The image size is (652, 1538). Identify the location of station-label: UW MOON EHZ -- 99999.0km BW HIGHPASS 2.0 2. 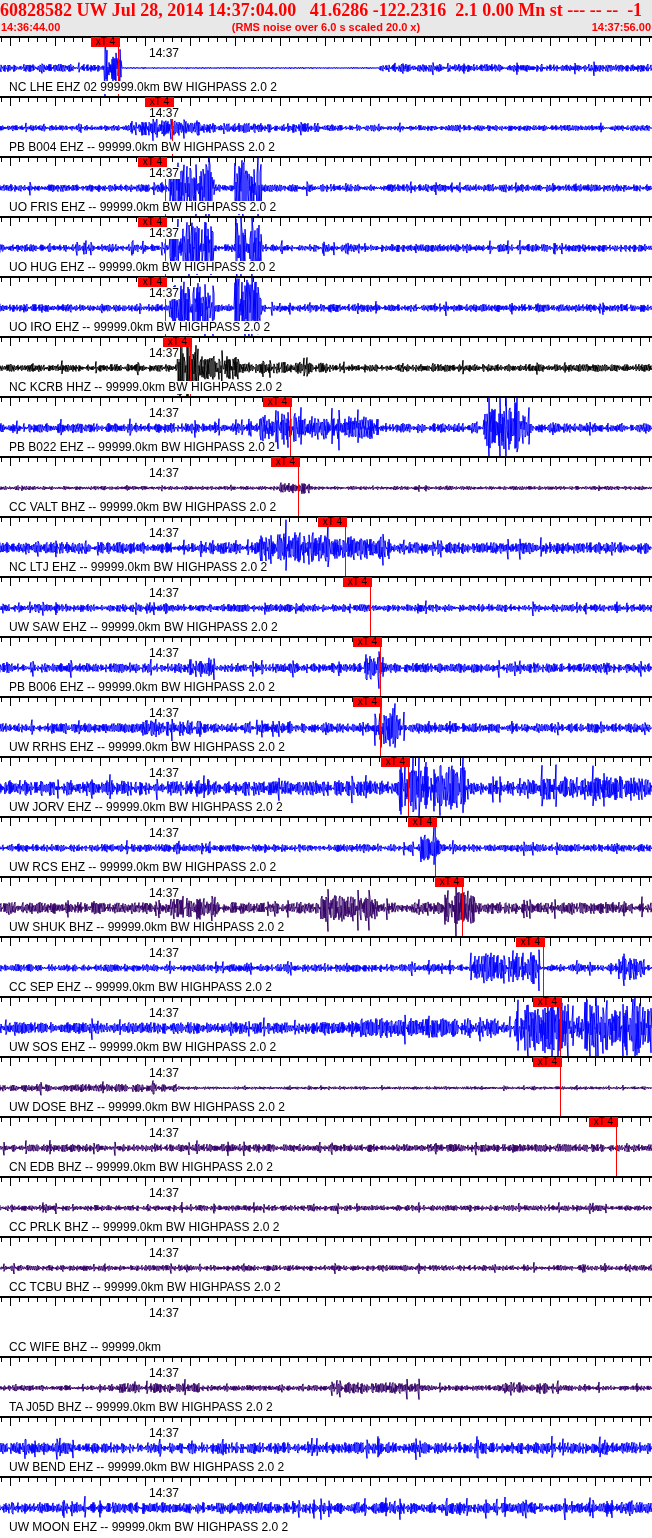
(149, 1527).